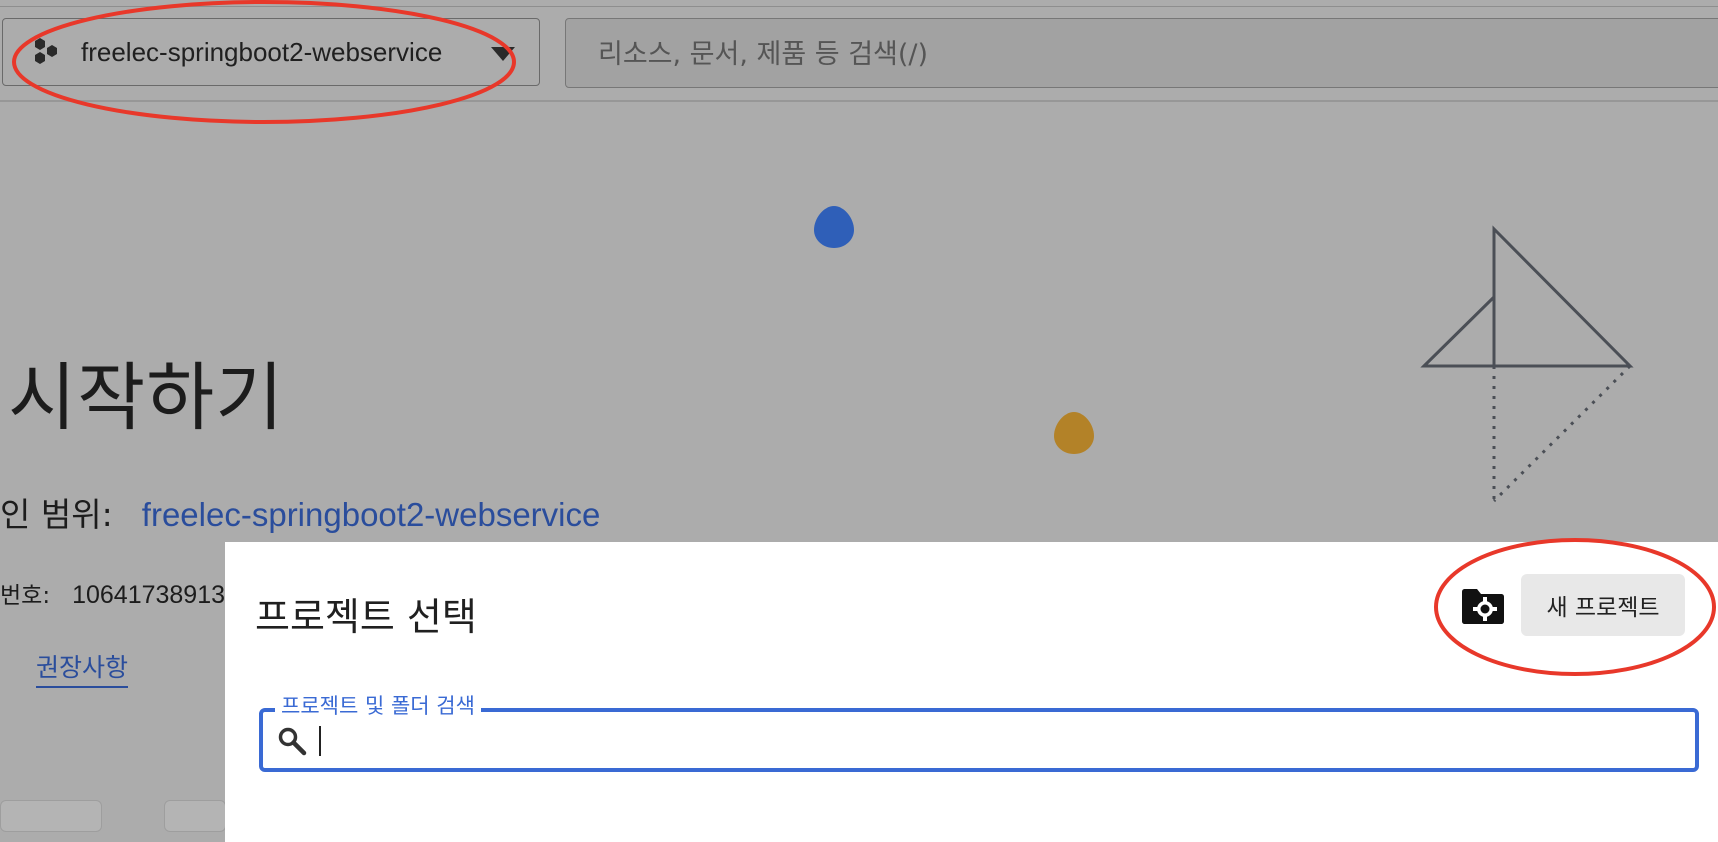 This screenshot has width=1718, height=842. What do you see at coordinates (1483, 606) in the screenshot?
I see `folder-gear-icon` at bounding box center [1483, 606].